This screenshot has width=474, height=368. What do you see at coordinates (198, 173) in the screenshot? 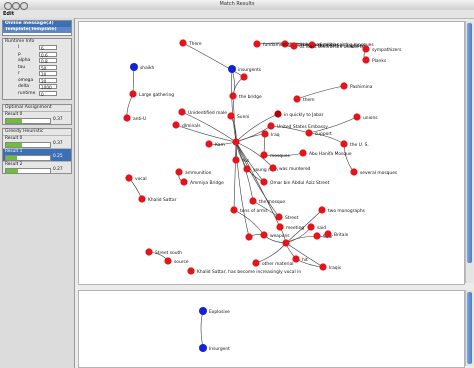
I see `graph-top-node-label: ammunition` at bounding box center [198, 173].